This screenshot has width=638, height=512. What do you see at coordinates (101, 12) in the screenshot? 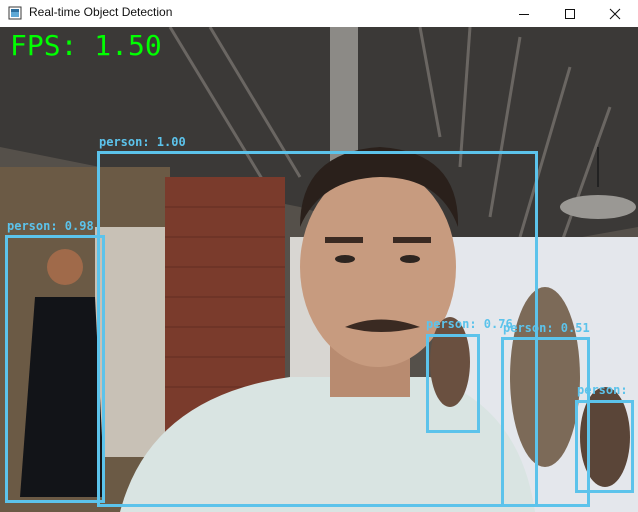
I see `window-title: Real-time Object Detection` at bounding box center [101, 12].